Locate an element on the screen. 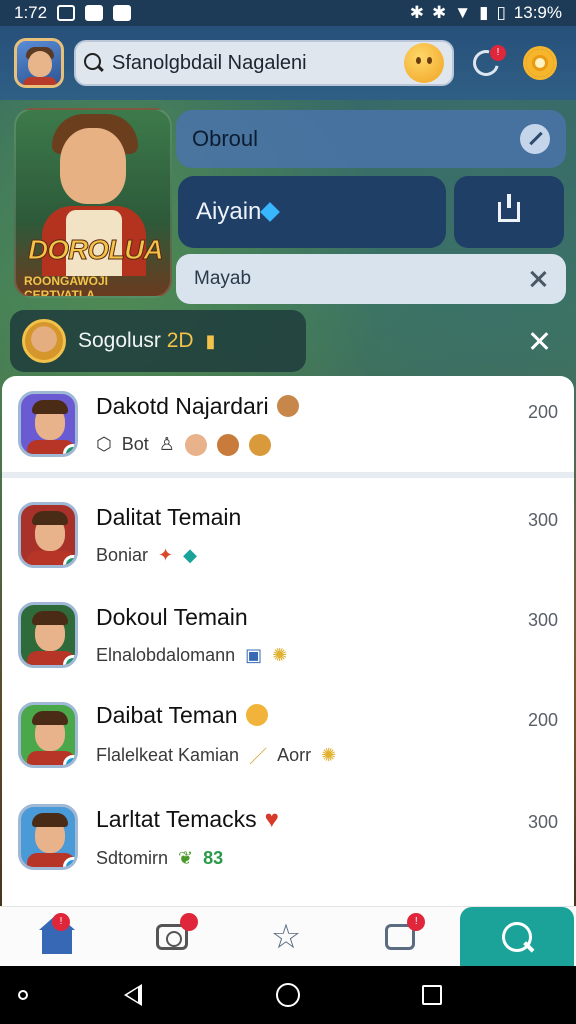  pencil-icon: ／ is located at coordinates (258, 756).